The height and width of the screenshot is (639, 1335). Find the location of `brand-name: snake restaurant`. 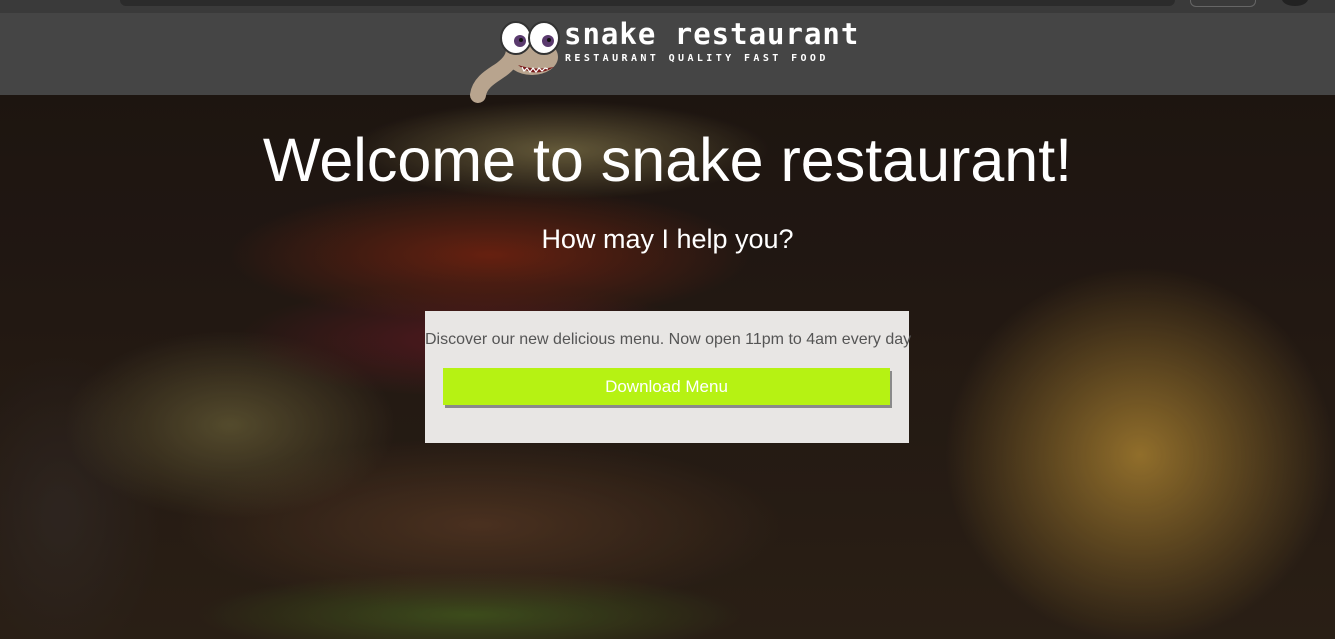

brand-name: snake restaurant is located at coordinates (712, 34).